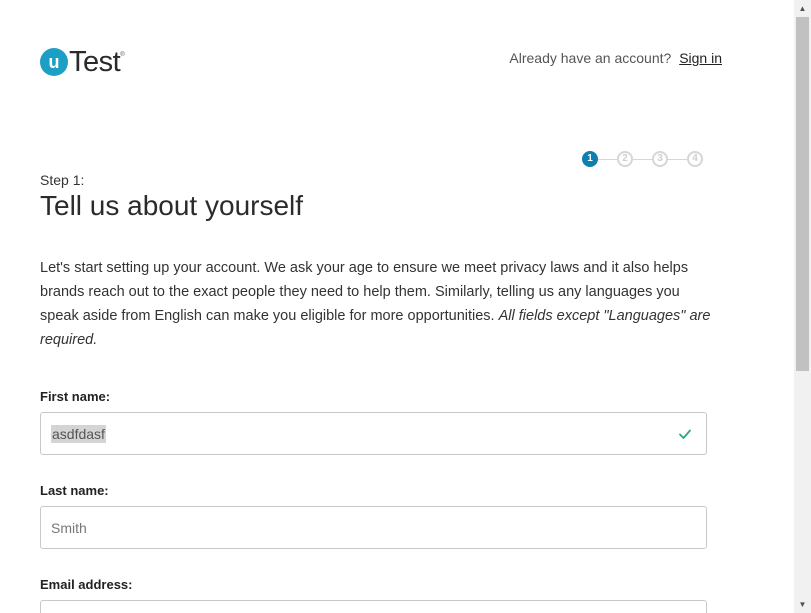  Describe the element at coordinates (802, 8) in the screenshot. I see `arrow-up-icon: ▲` at that location.